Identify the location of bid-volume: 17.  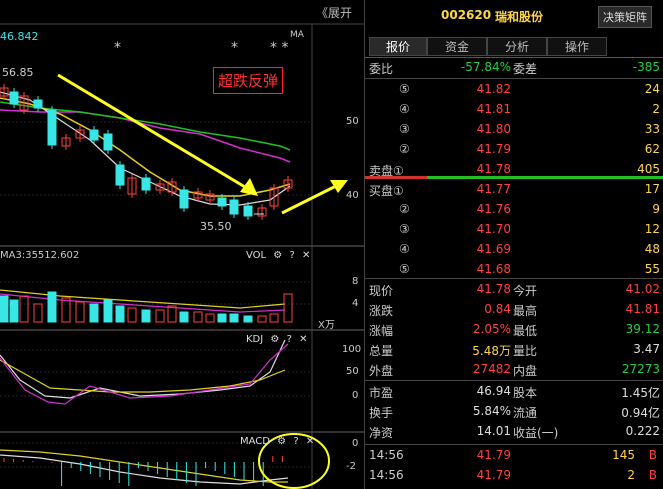
(652, 189).